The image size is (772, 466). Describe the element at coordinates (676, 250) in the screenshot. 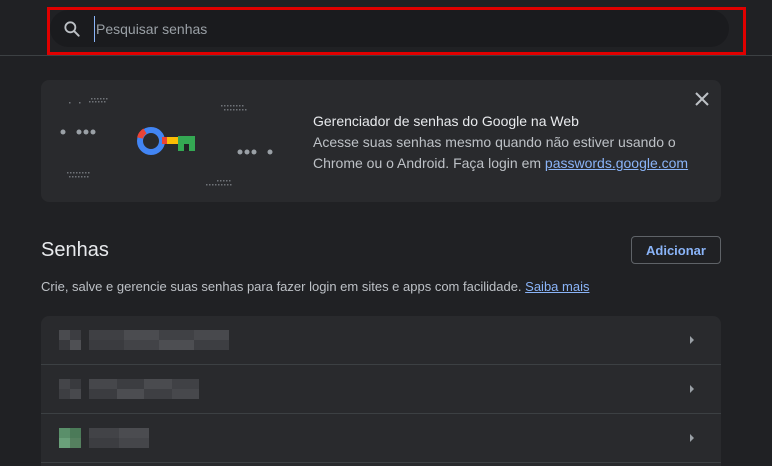

I see `add-password-button: Adicionar` at that location.